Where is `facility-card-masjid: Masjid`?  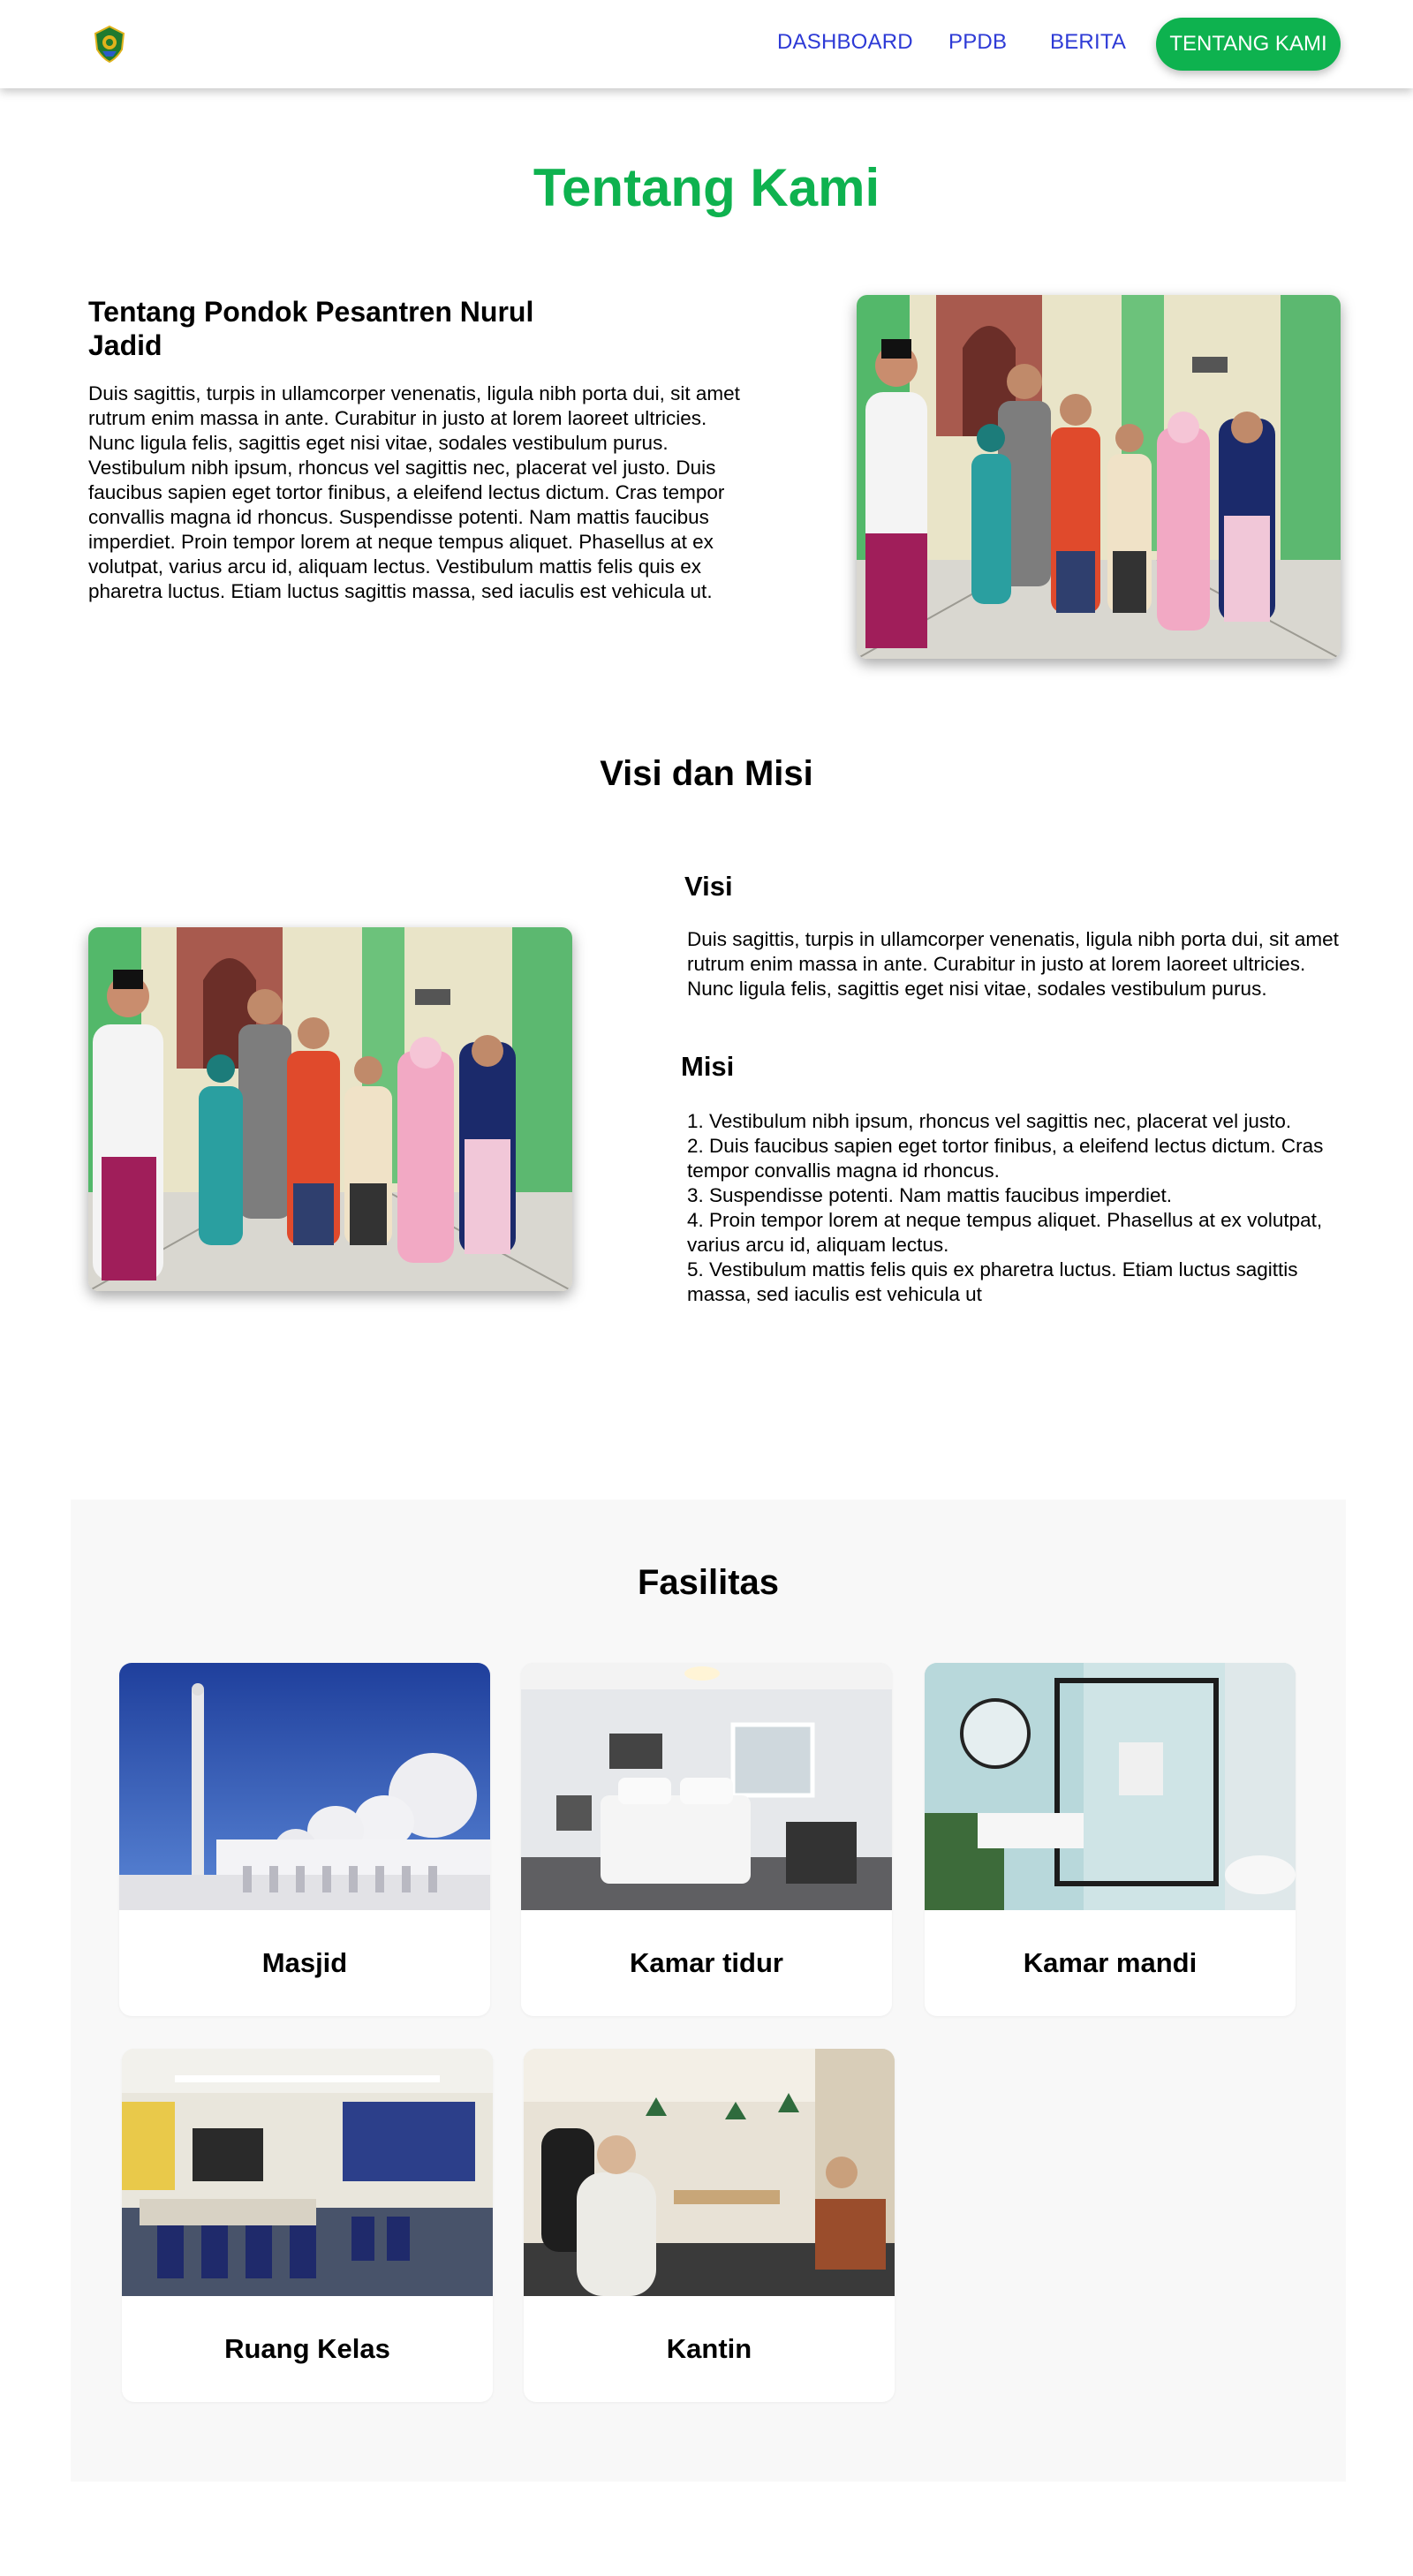 facility-card-masjid: Masjid is located at coordinates (305, 1839).